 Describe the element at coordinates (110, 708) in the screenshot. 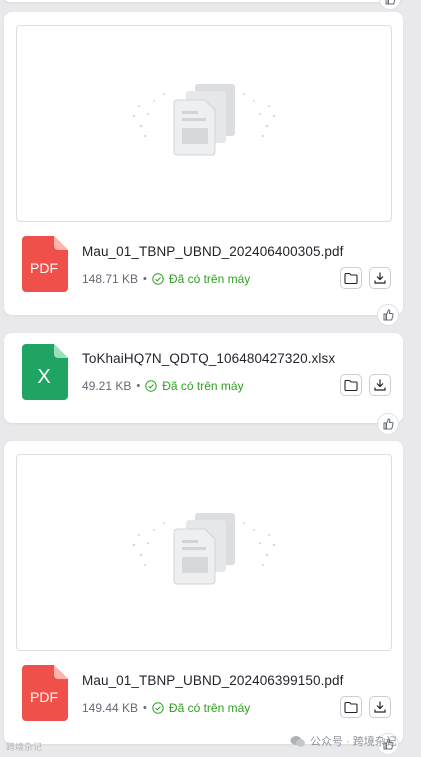

I see `file-size: 149.44 KB` at that location.